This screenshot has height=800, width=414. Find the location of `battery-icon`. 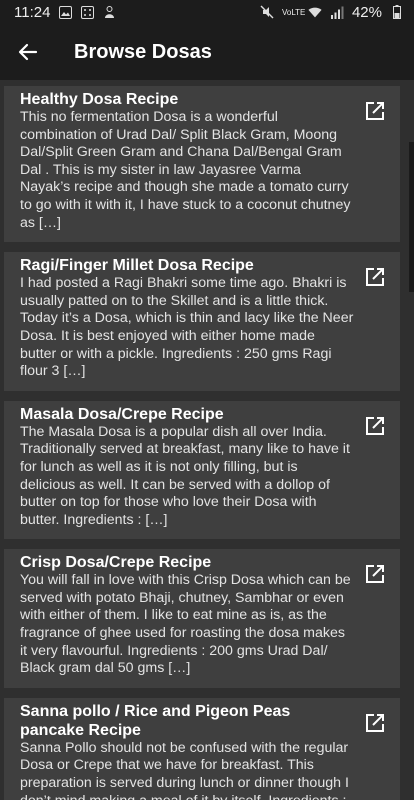

battery-icon is located at coordinates (397, 12).